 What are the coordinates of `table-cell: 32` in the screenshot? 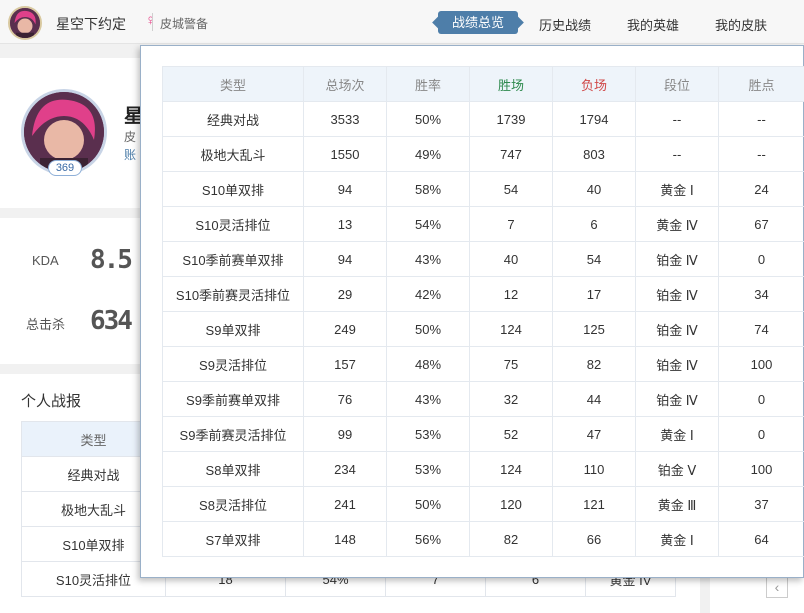 It's located at (511, 399).